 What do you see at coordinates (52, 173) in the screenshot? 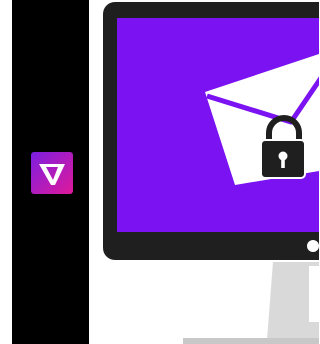
I see `brand-v-logo-icon` at bounding box center [52, 173].